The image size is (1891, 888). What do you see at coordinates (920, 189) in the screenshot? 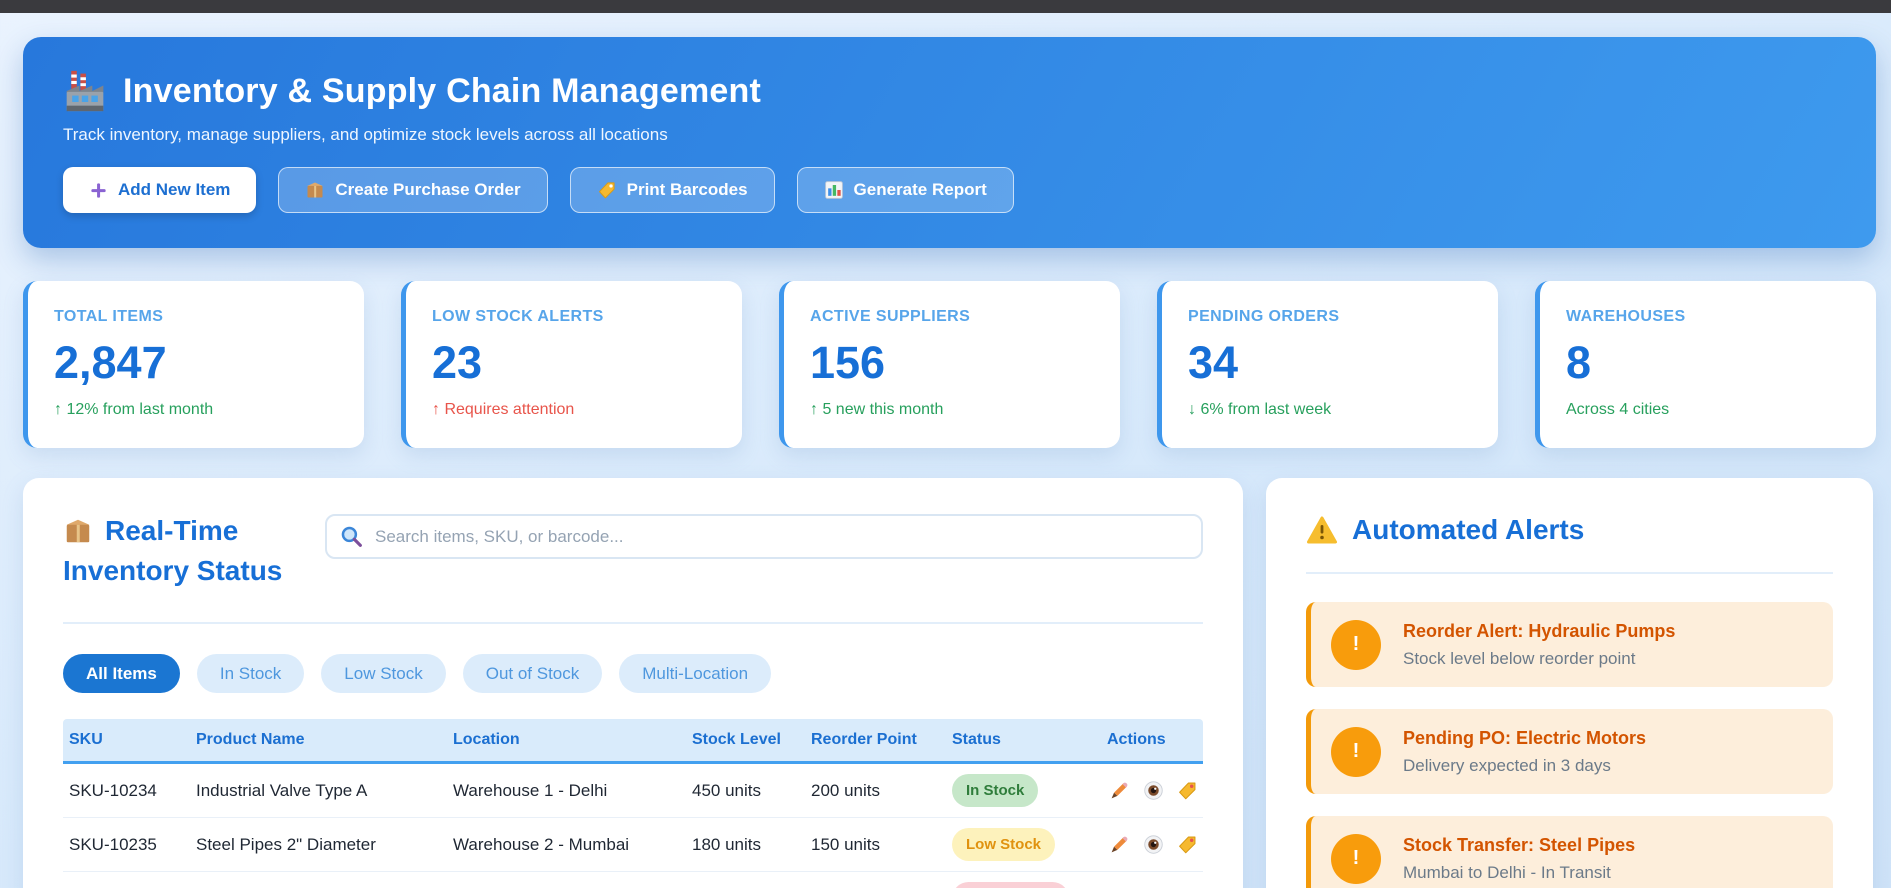
I see `button-label: Generate Report` at bounding box center [920, 189].